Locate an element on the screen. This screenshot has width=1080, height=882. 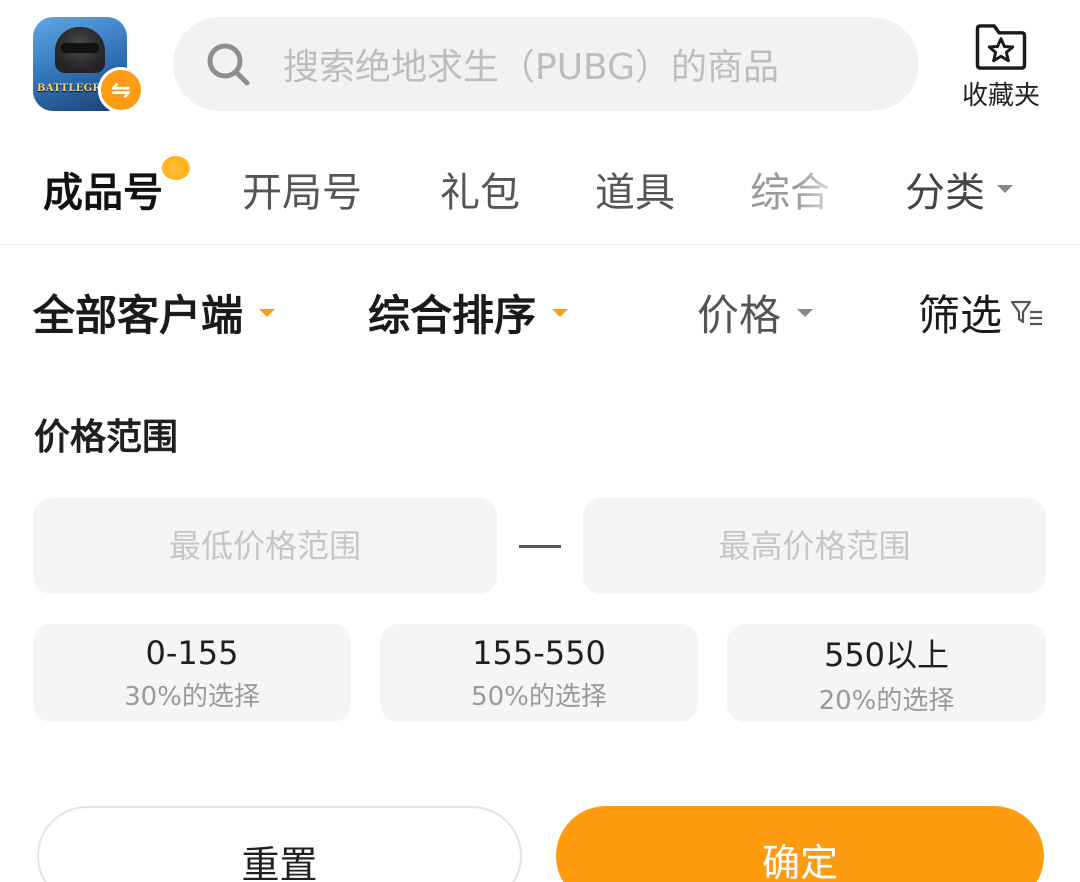
swap-icon: ⇋ is located at coordinates (121, 90).